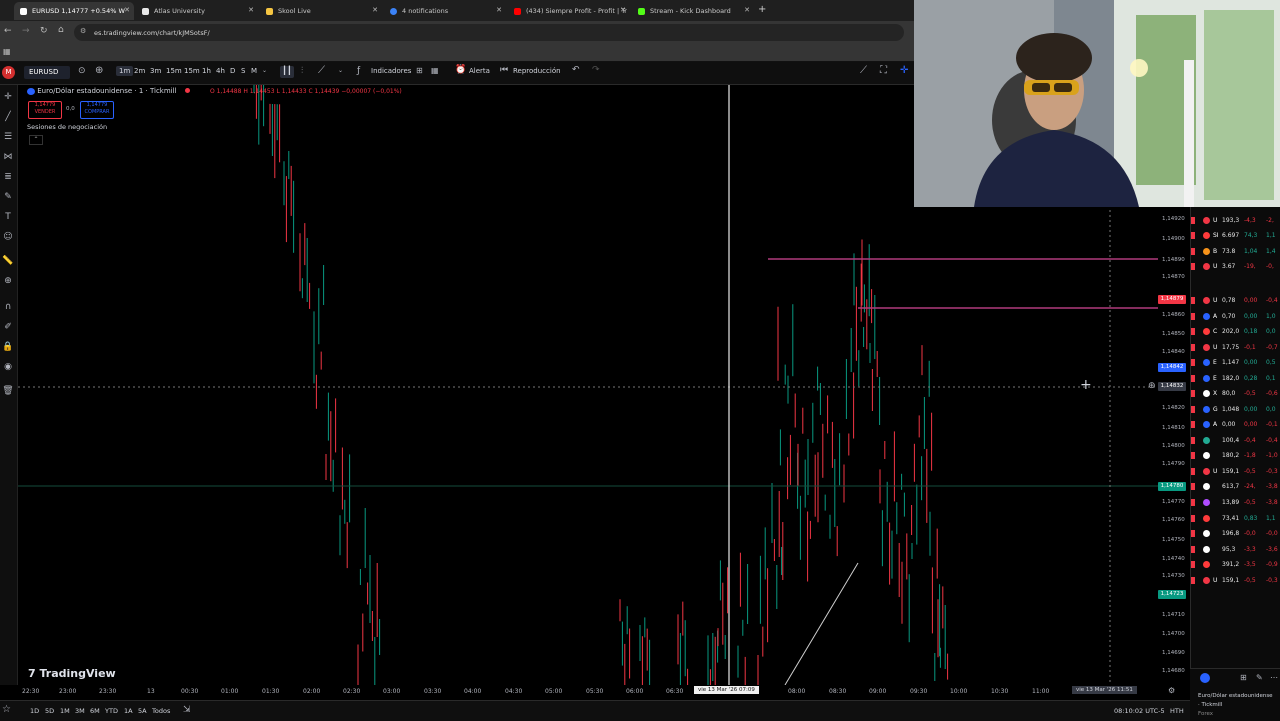 The image size is (1280, 721). Describe the element at coordinates (8, 307) in the screenshot. I see `magnet-icon: ∩` at that location.